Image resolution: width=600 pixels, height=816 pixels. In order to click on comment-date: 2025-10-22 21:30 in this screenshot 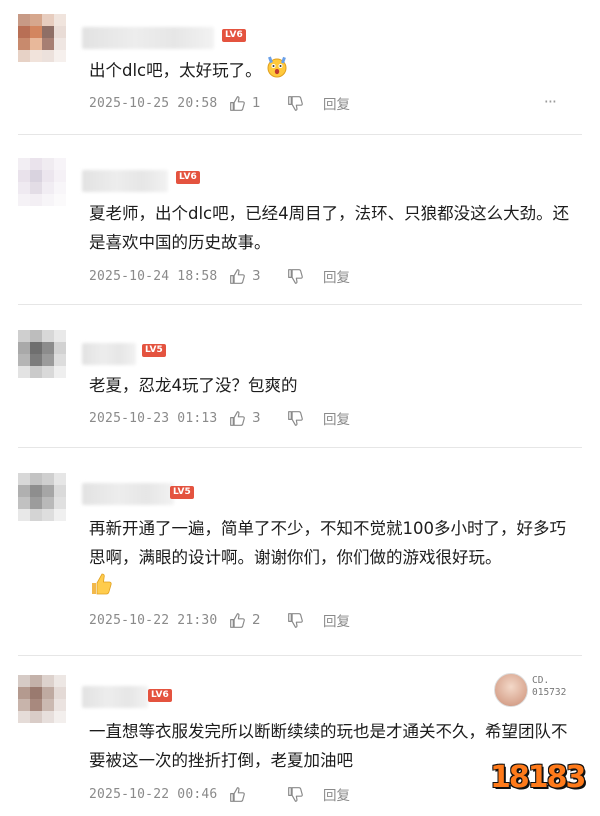, I will do `click(153, 620)`.